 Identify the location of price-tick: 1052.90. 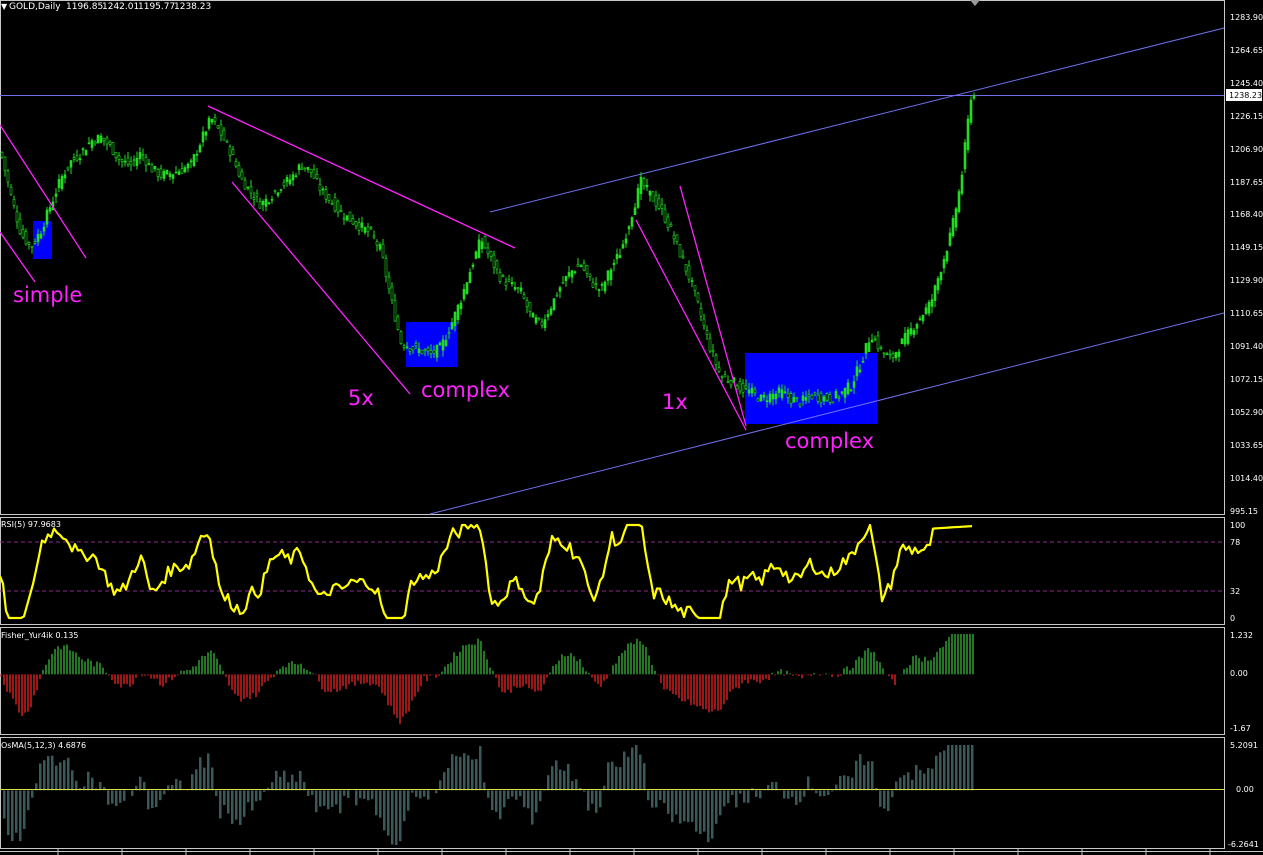
(1246, 412).